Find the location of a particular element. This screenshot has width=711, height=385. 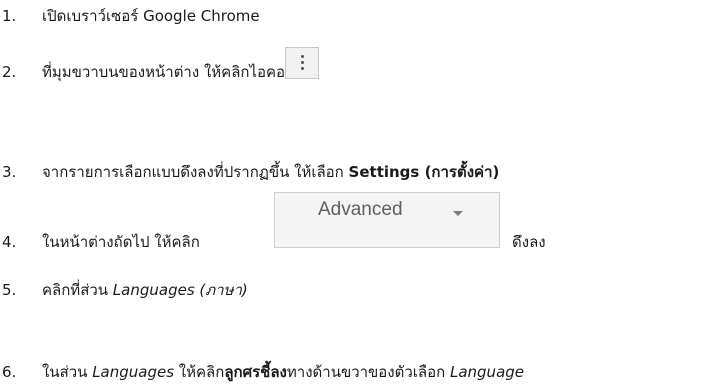

advanced-dropdown-image: Advanced is located at coordinates (387, 220).